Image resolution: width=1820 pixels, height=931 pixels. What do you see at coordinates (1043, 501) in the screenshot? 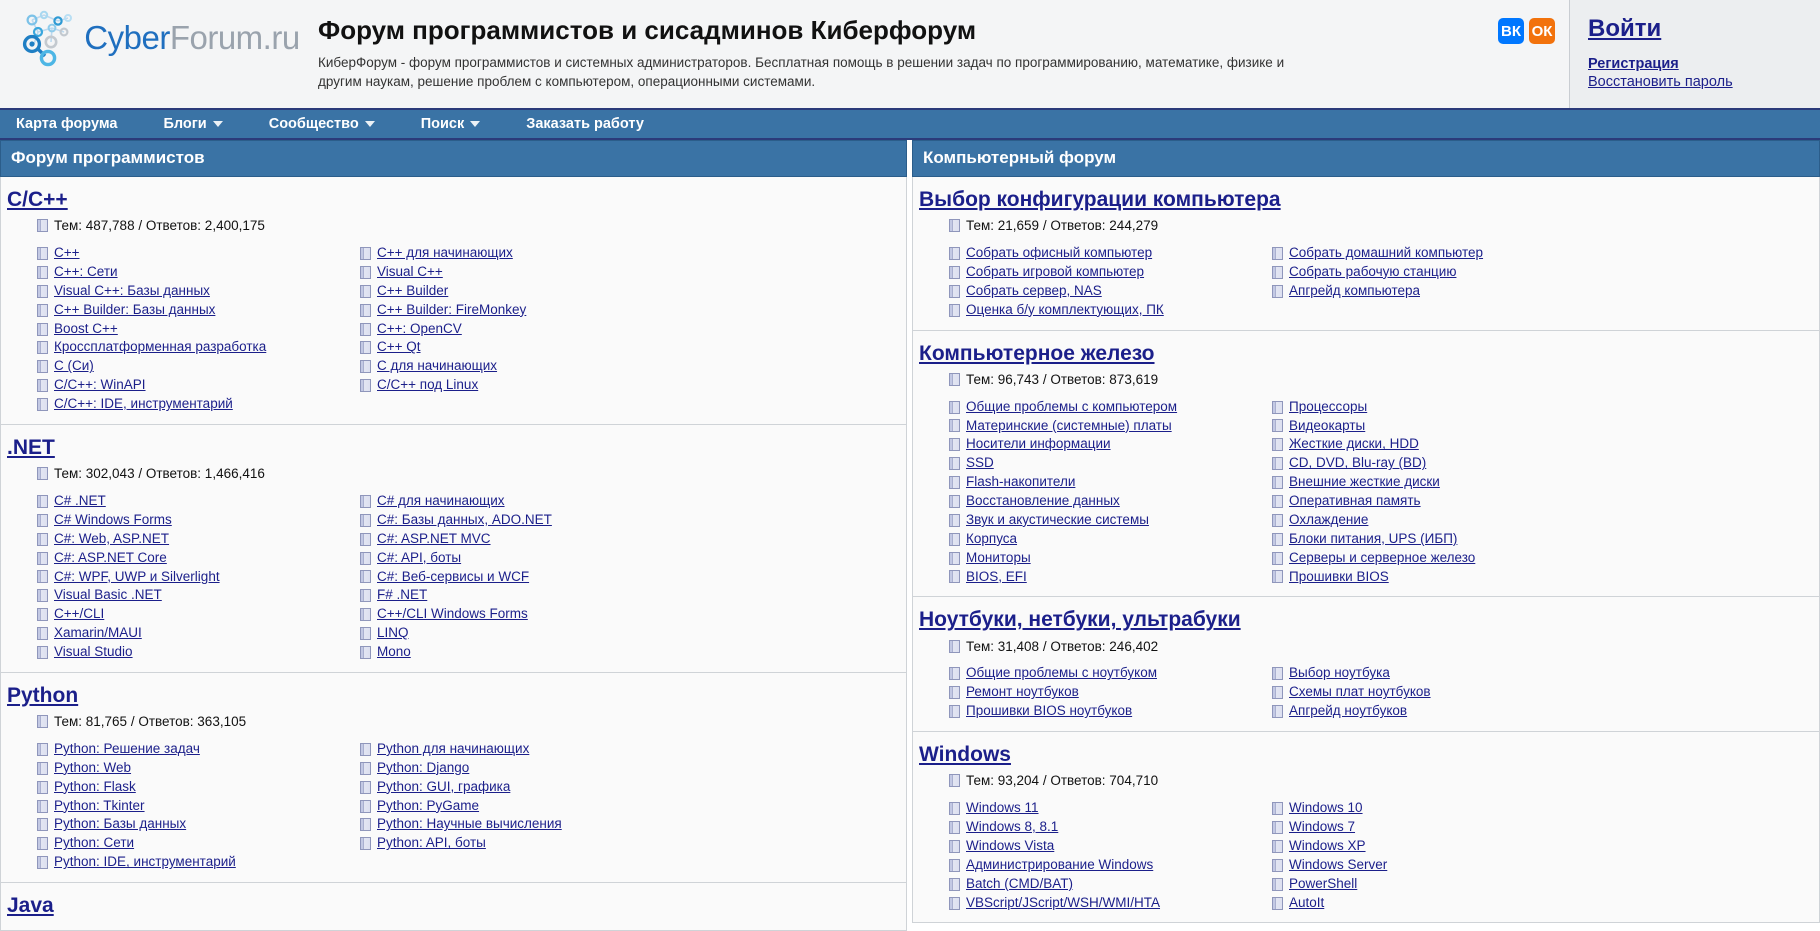
I see `subforum-link: Восстановление данных` at bounding box center [1043, 501].